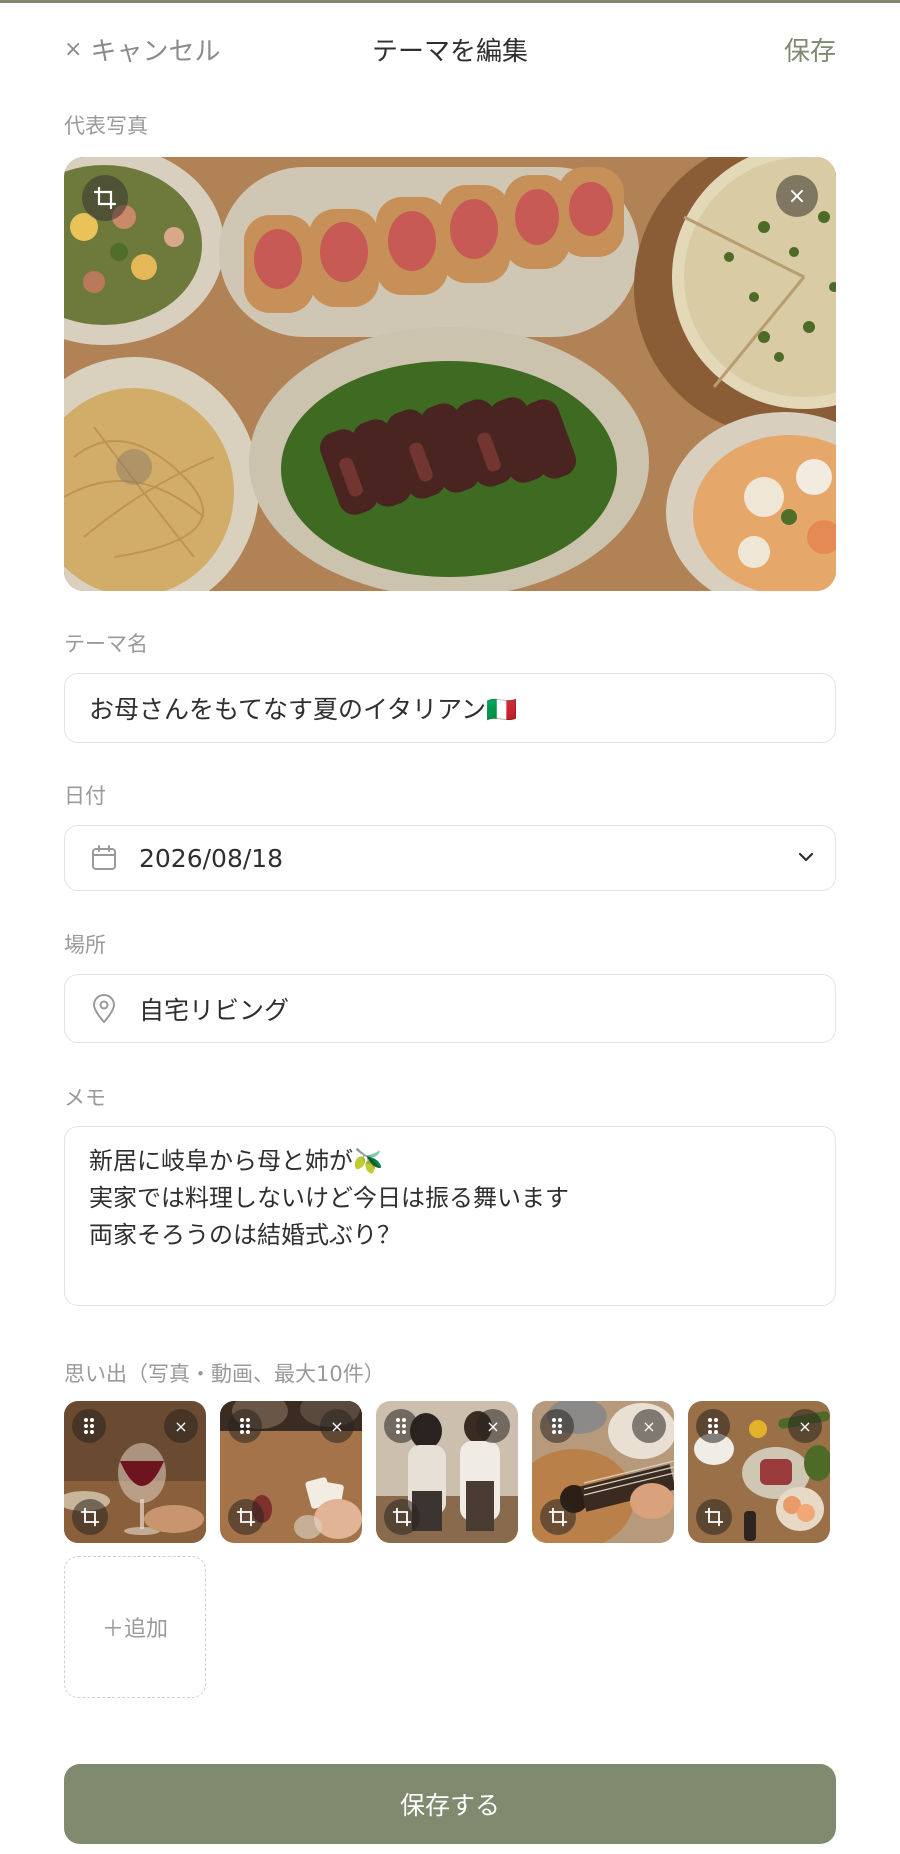  I want to click on location-pin-icon, so click(104, 1008).